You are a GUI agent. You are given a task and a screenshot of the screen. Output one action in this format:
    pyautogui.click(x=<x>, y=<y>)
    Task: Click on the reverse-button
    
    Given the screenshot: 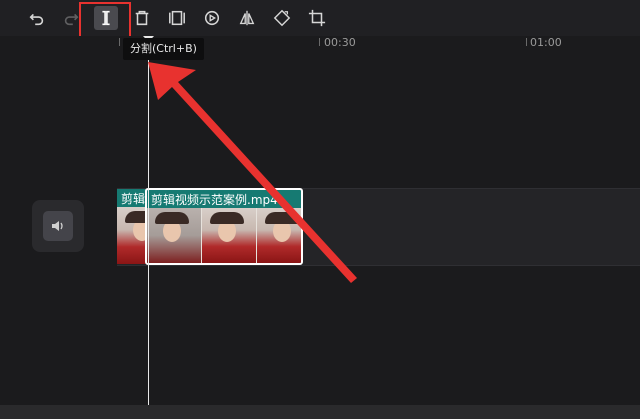 What is the action you would take?
    pyautogui.click(x=212, y=18)
    